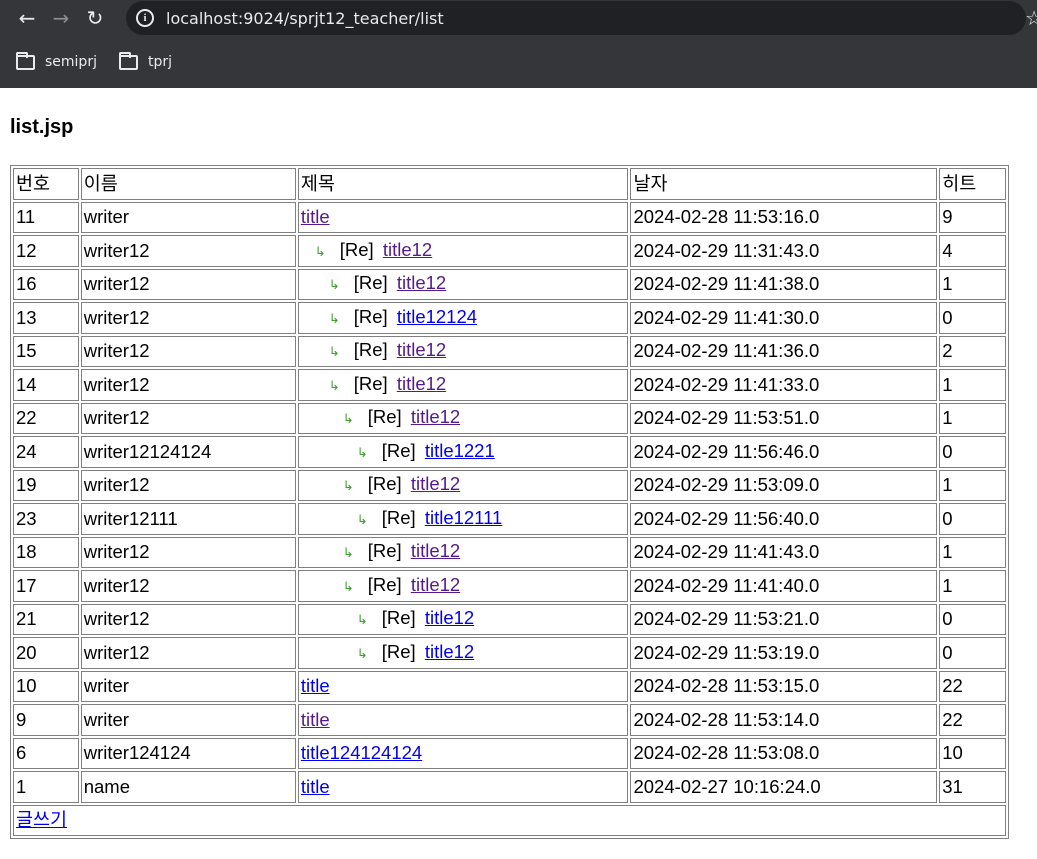 The image size is (1037, 859). I want to click on cell-no: 24, so click(46, 452).